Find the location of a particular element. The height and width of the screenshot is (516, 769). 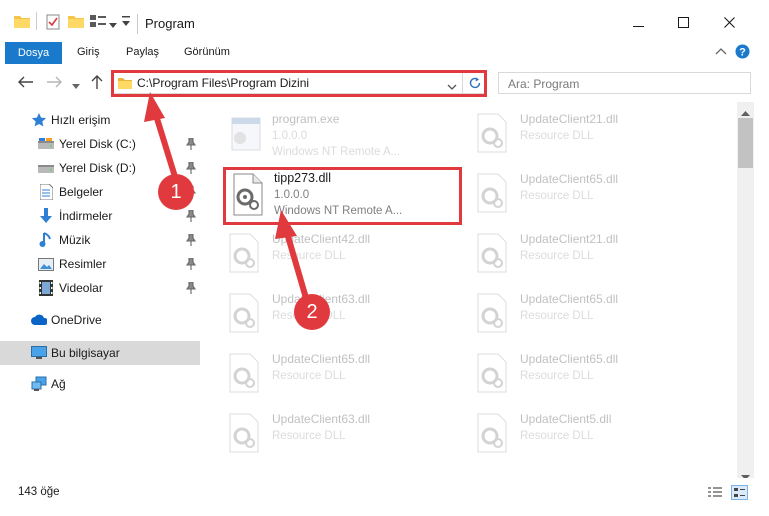

callout-badge-1: 1 is located at coordinates (176, 192).